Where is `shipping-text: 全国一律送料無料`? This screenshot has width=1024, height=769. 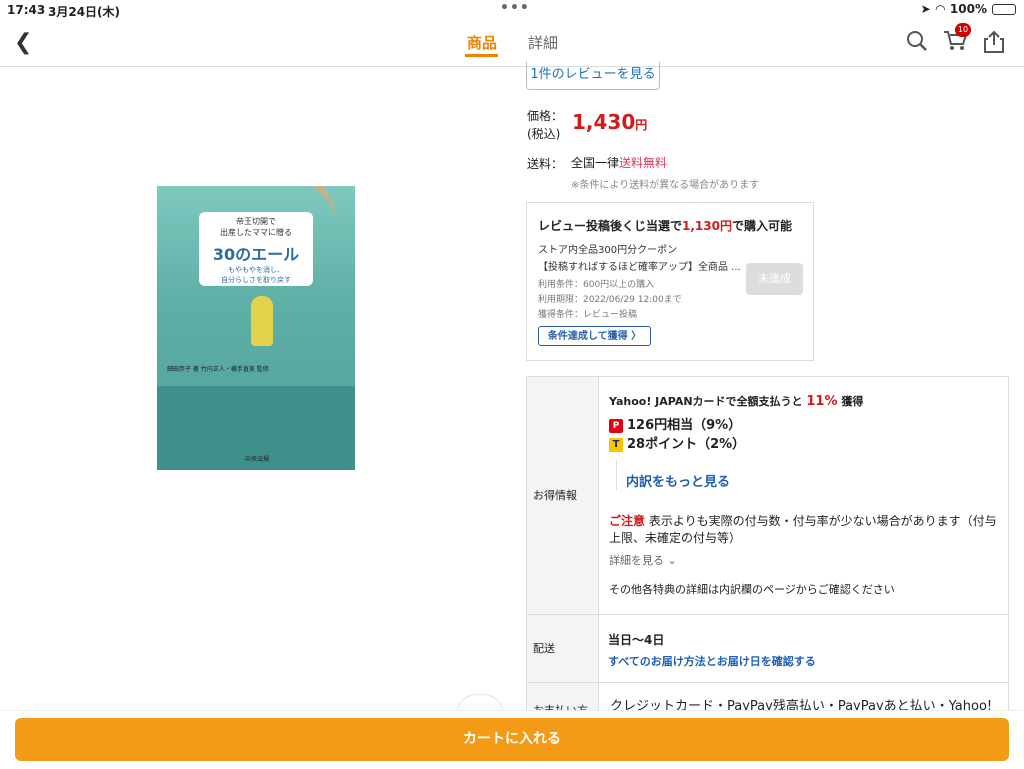
shipping-text: 全国一律送料無料 is located at coordinates (619, 163).